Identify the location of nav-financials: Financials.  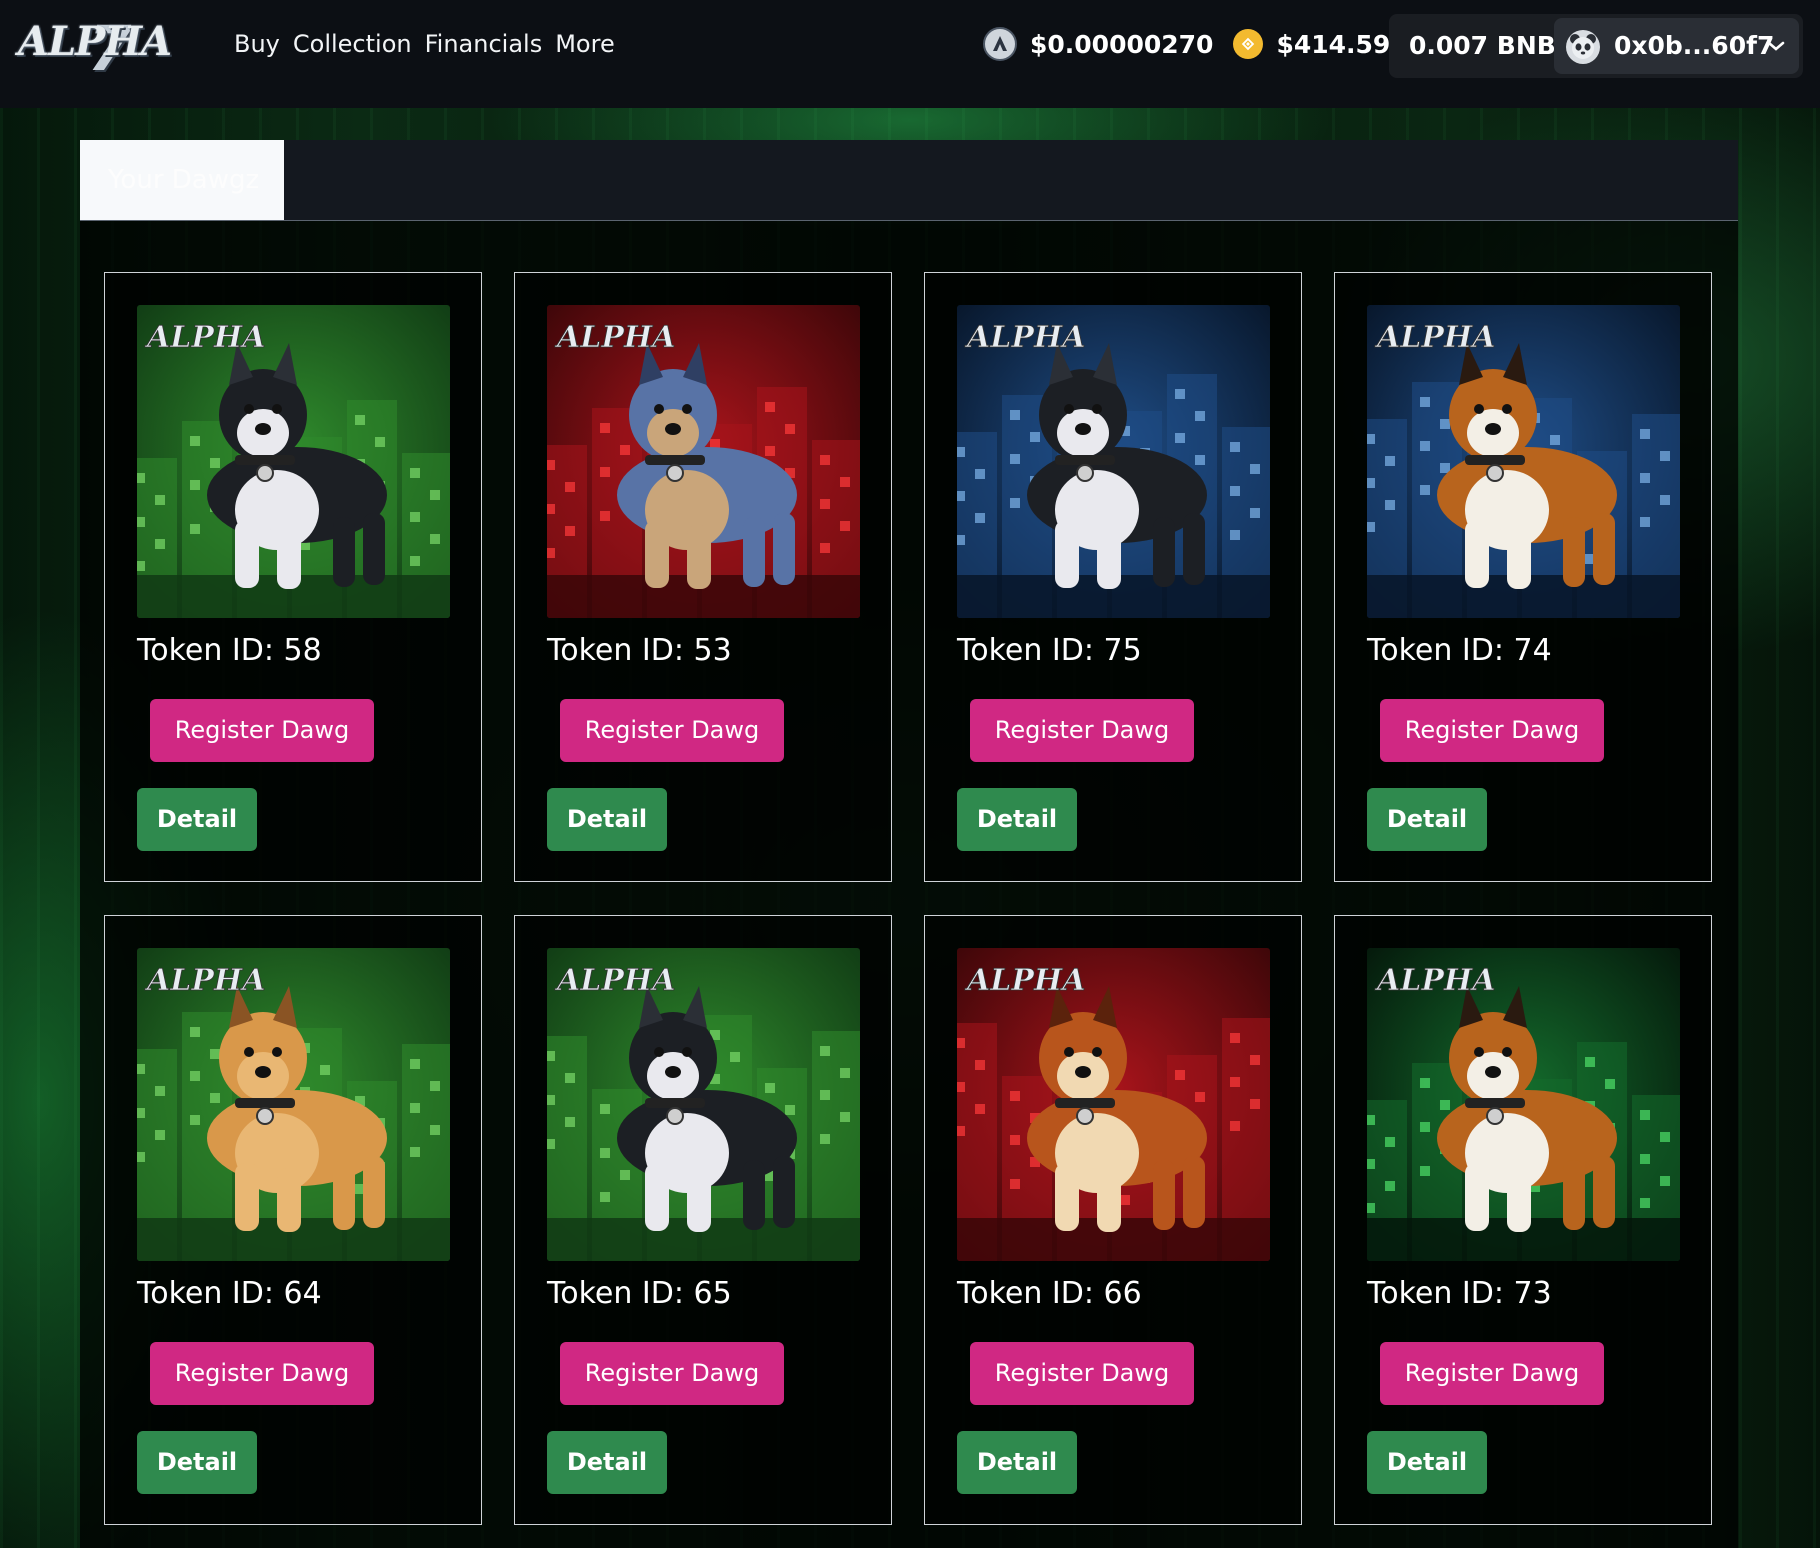
(484, 44).